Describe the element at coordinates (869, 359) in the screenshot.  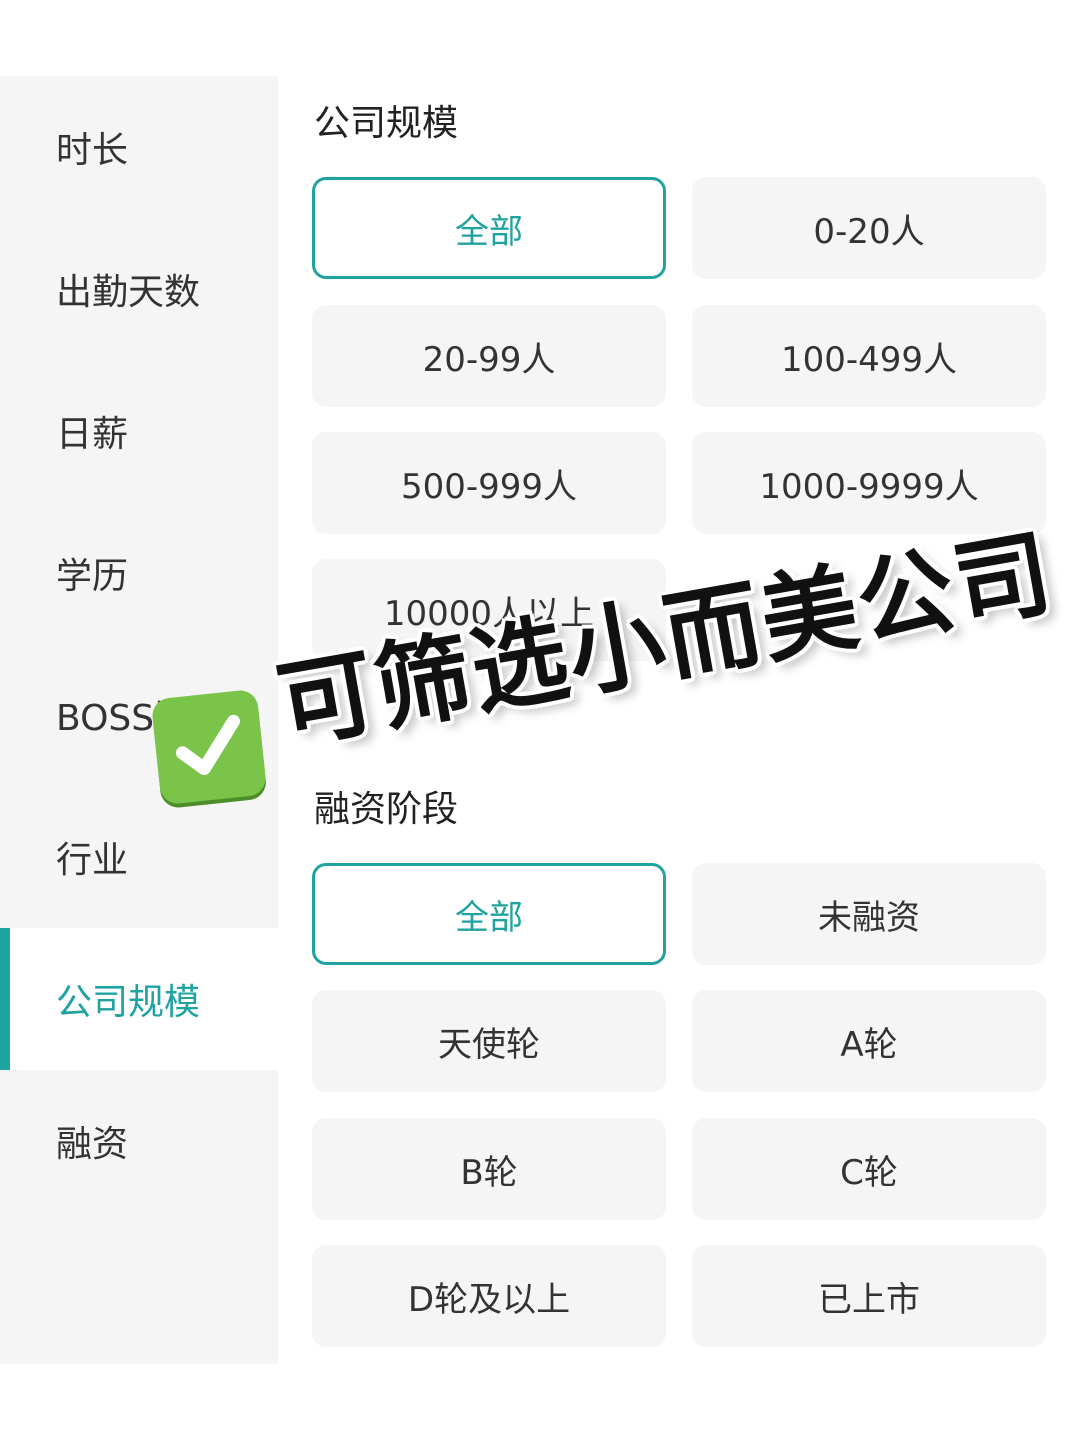
I see `option-label: 100-499人` at that location.